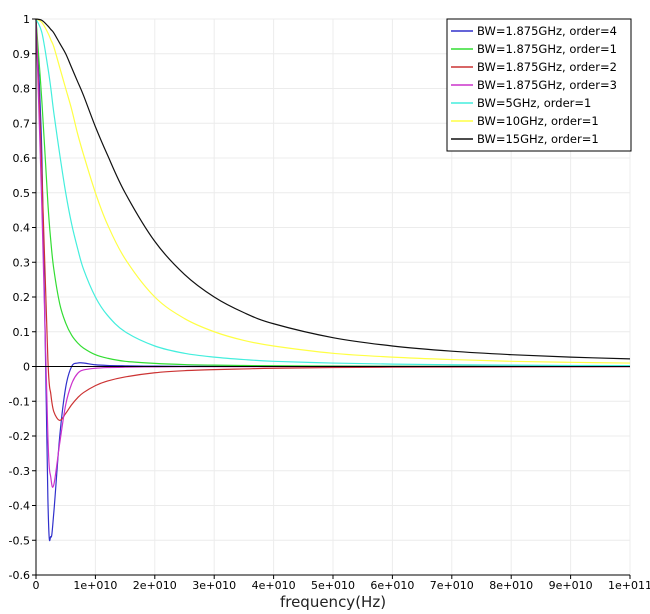 Image resolution: width=650 pixels, height=614 pixels. I want to click on legend-entry: BW=1.875GHz, order=1, so click(547, 49).